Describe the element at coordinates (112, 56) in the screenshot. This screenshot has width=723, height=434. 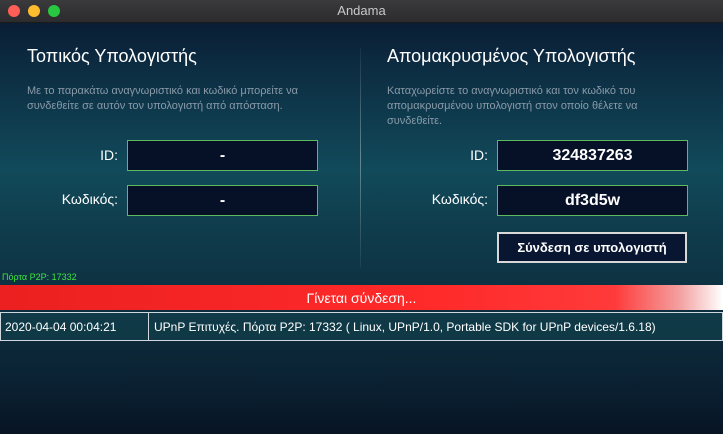
I see `local-panel-title: Τοπικός Υπολογιστής` at that location.